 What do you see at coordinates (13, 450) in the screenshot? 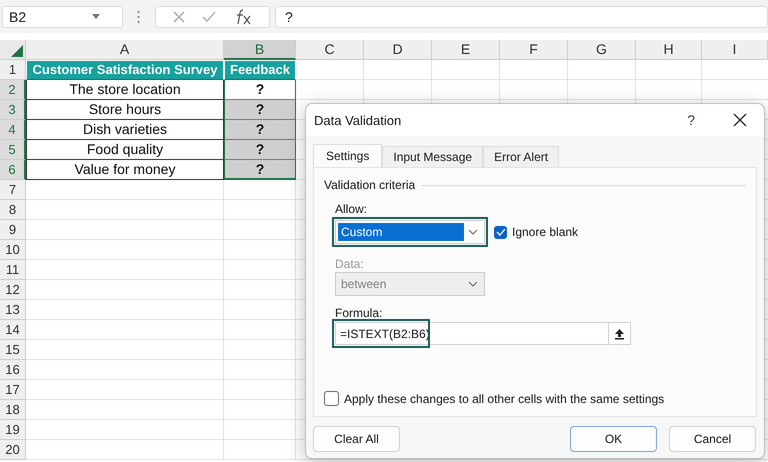
I see `row-header: 20` at bounding box center [13, 450].